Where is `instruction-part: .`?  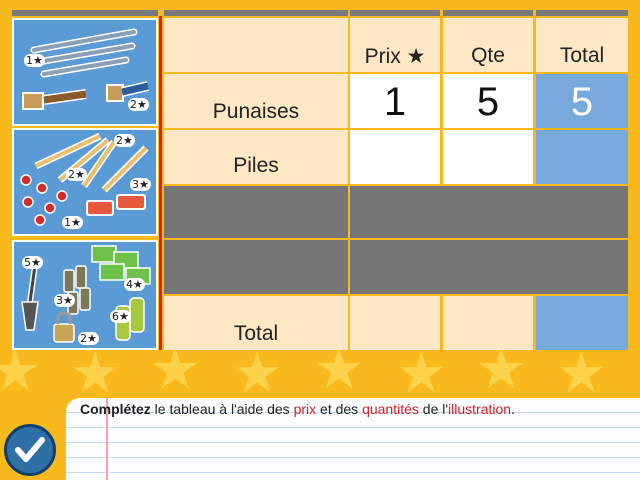
instruction-part: . is located at coordinates (513, 409).